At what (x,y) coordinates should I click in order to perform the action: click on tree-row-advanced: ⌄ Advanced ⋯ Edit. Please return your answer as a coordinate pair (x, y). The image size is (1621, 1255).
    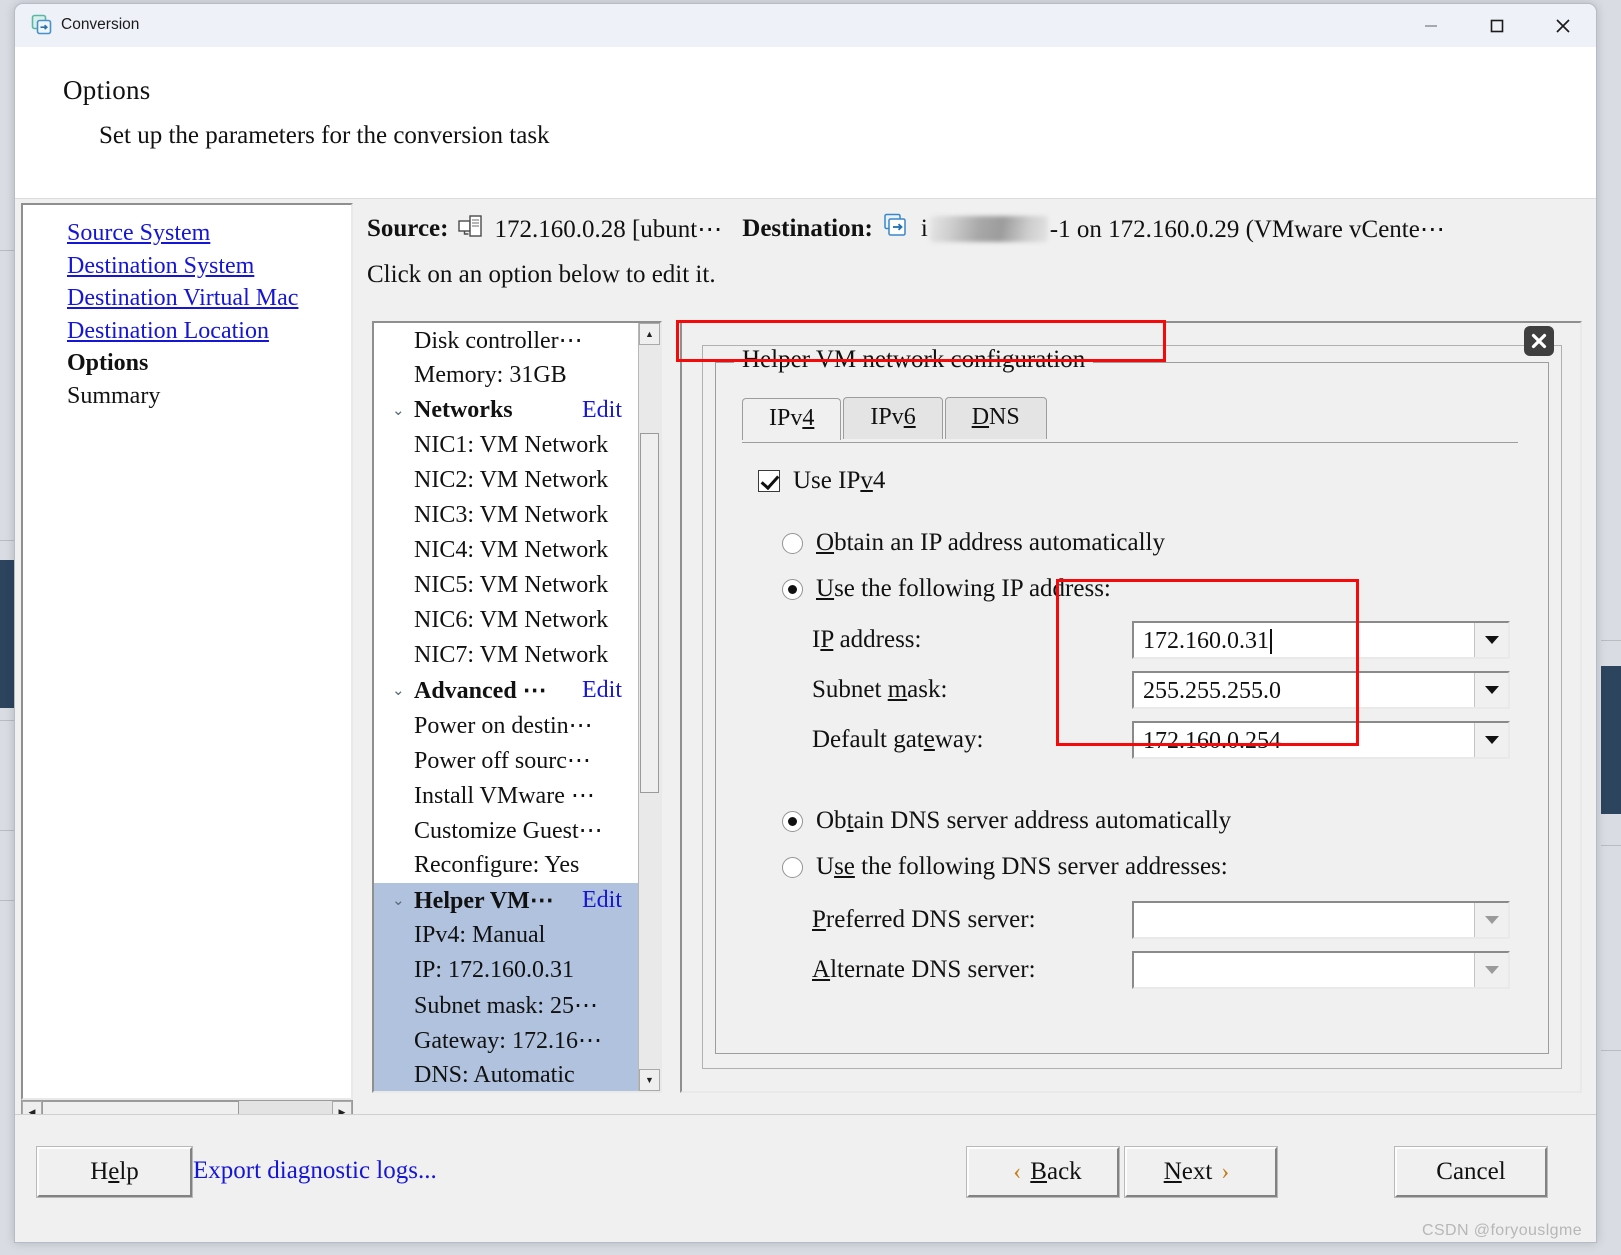
    Looking at the image, I should click on (506, 690).